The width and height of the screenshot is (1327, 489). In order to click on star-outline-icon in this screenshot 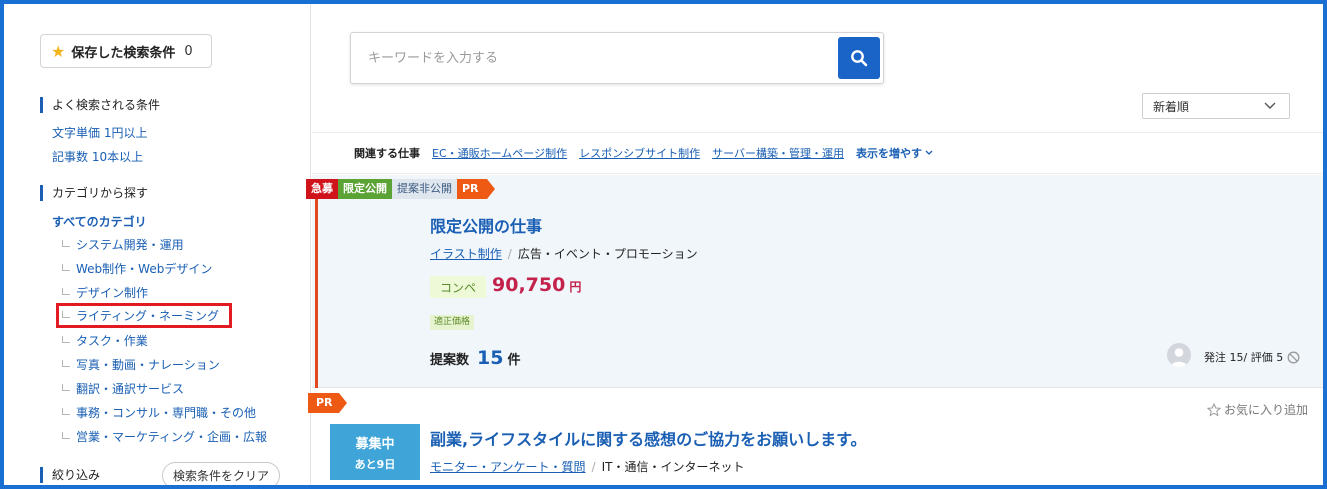, I will do `click(1213, 409)`.